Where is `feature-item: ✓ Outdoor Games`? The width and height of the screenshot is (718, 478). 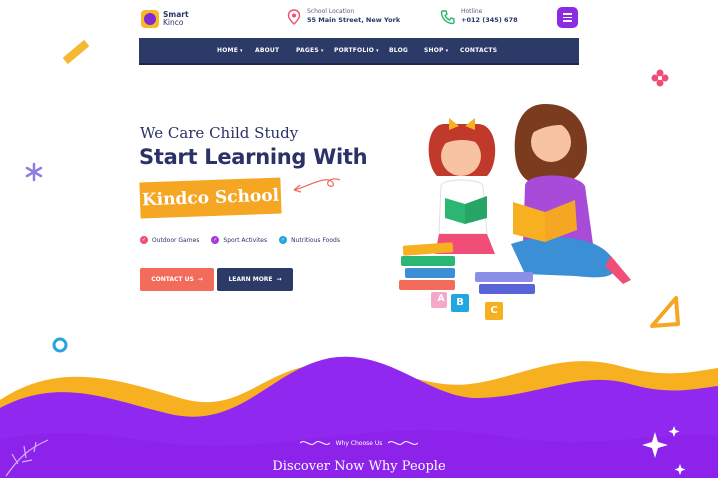
feature-item: ✓ Outdoor Games is located at coordinates (170, 240).